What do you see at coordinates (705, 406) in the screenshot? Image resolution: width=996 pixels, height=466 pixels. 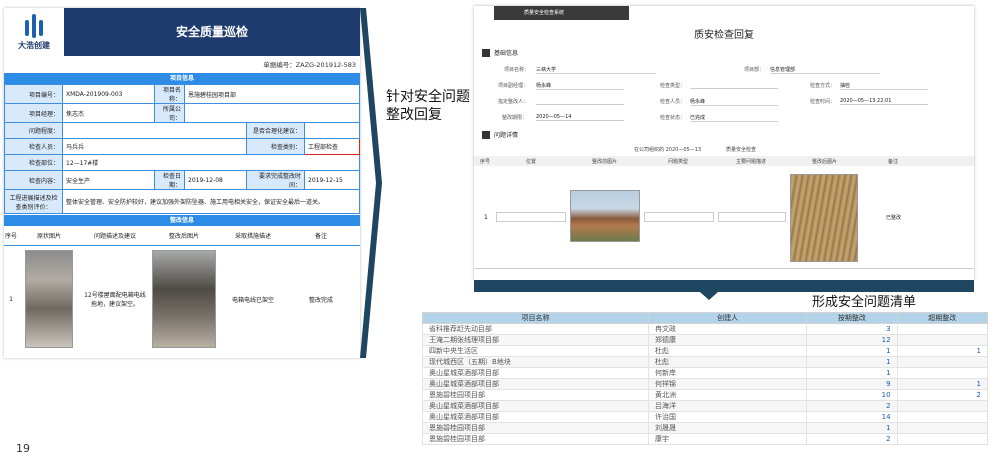 I see `table-row: 奥山星城菜酒部项目部 吕海洋 2` at bounding box center [705, 406].